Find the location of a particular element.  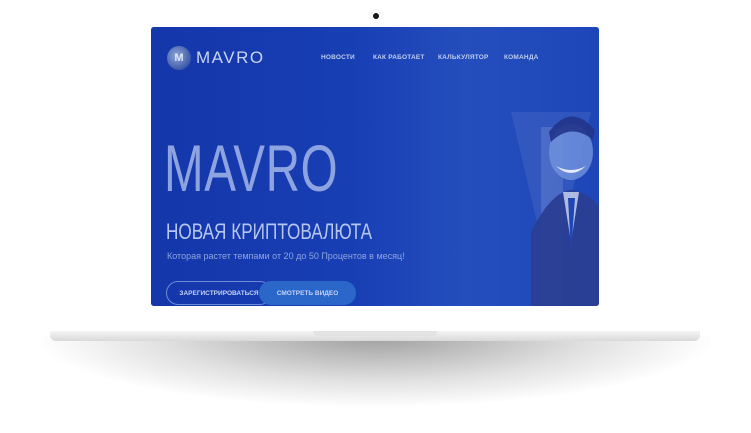

hero-title: MAVRO is located at coordinates (251, 168).